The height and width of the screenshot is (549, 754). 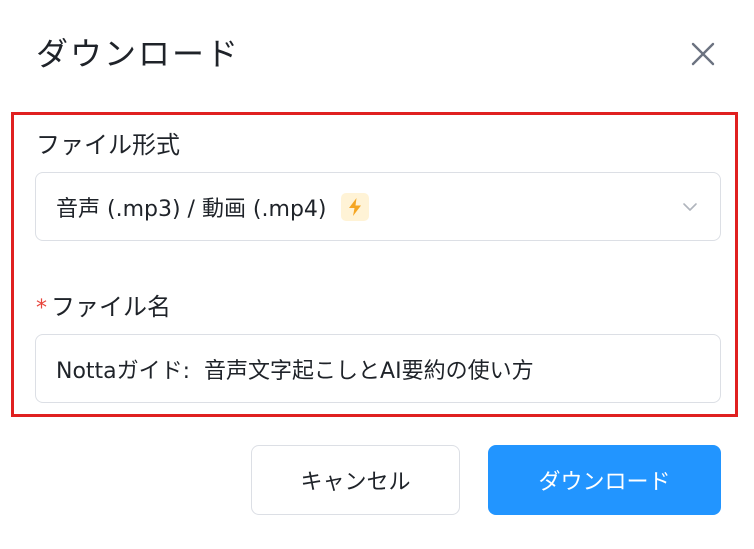 I want to click on close-button, so click(x=703, y=54).